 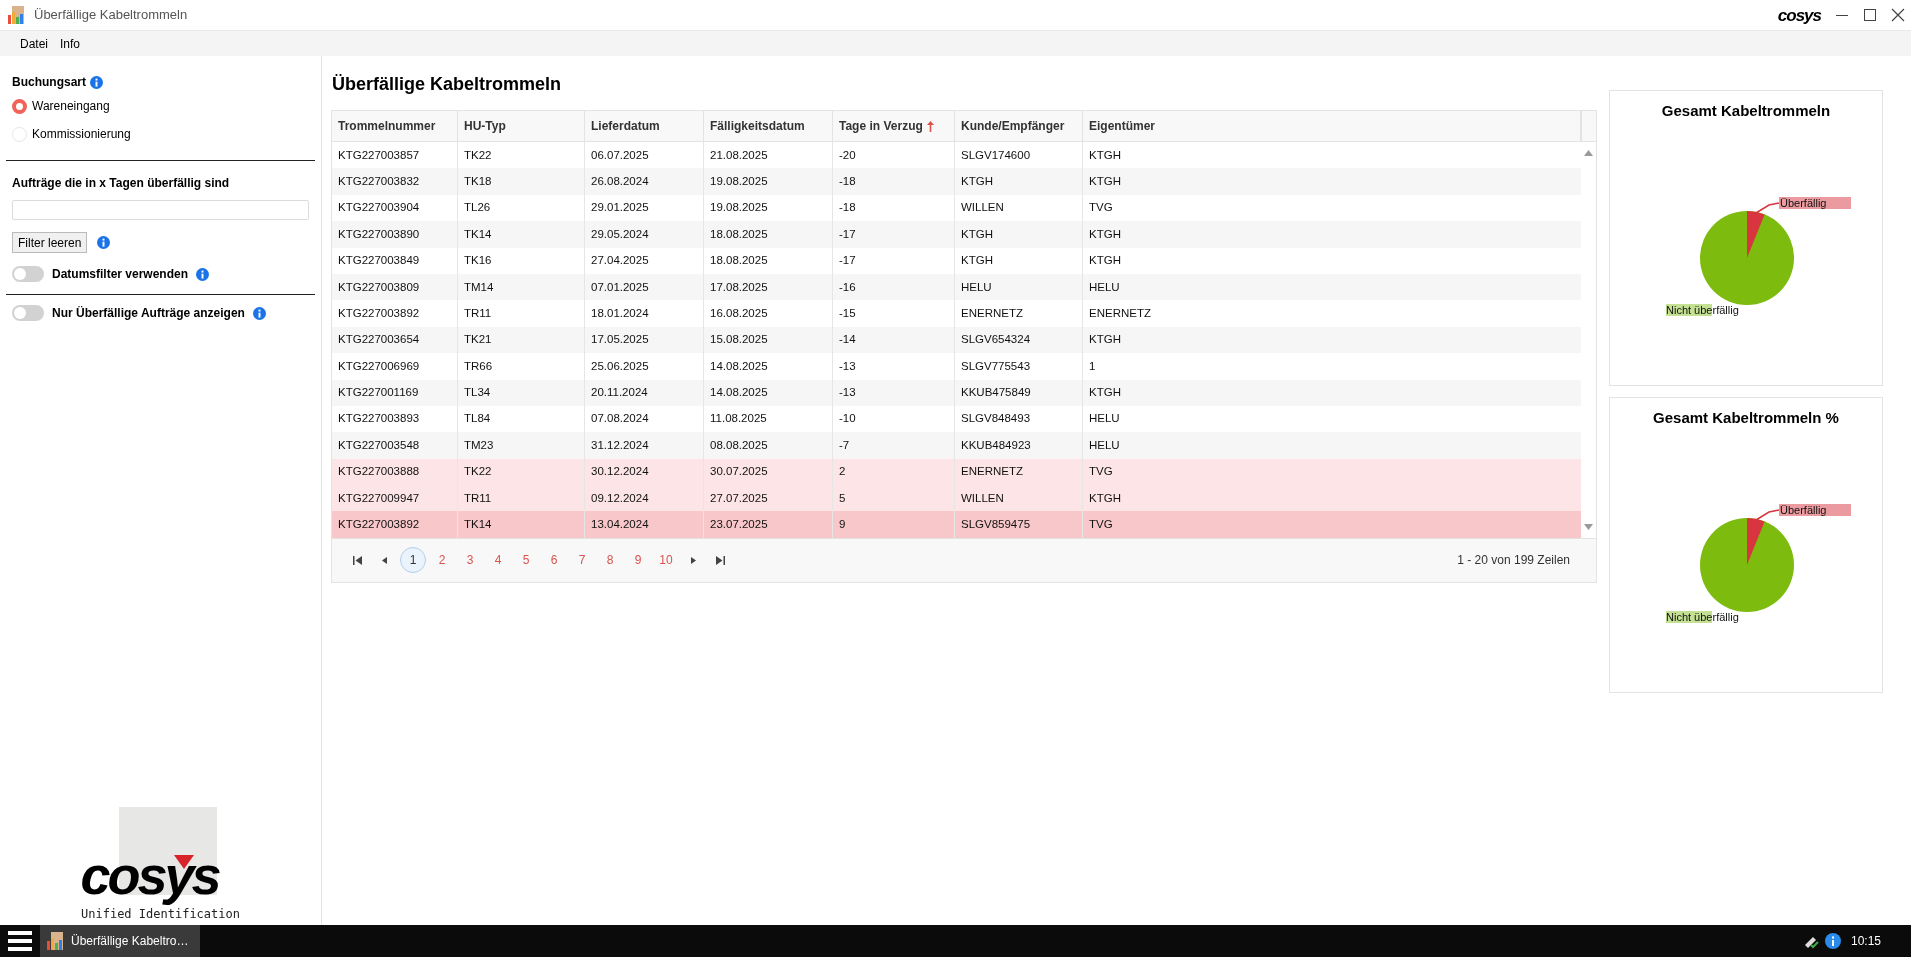 What do you see at coordinates (160, 210) in the screenshot?
I see `input-field` at bounding box center [160, 210].